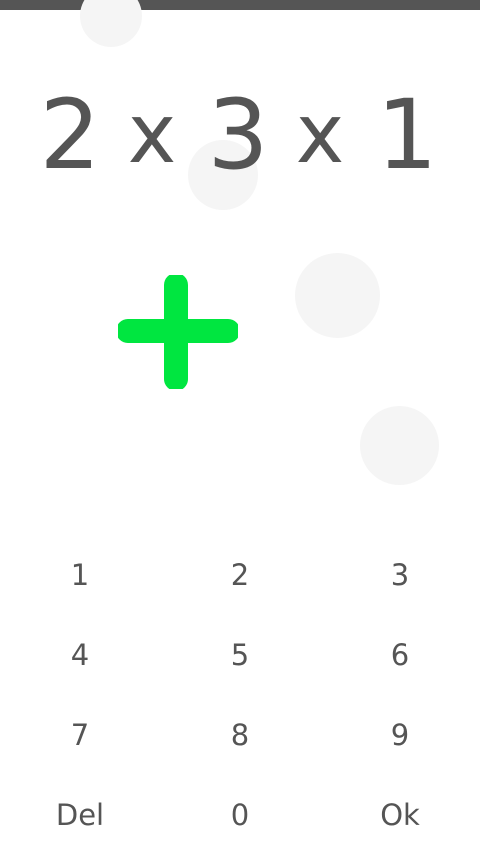 The image size is (480, 855). I want to click on key-4: 4, so click(80, 655).